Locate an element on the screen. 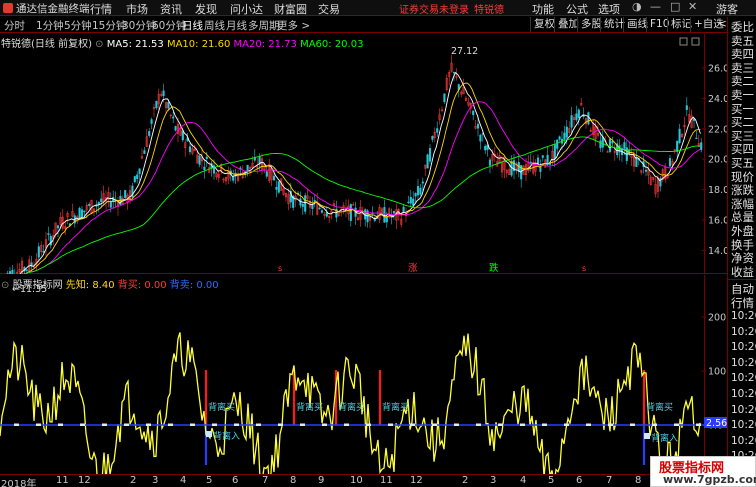  marker-s1: s is located at coordinates (280, 268).